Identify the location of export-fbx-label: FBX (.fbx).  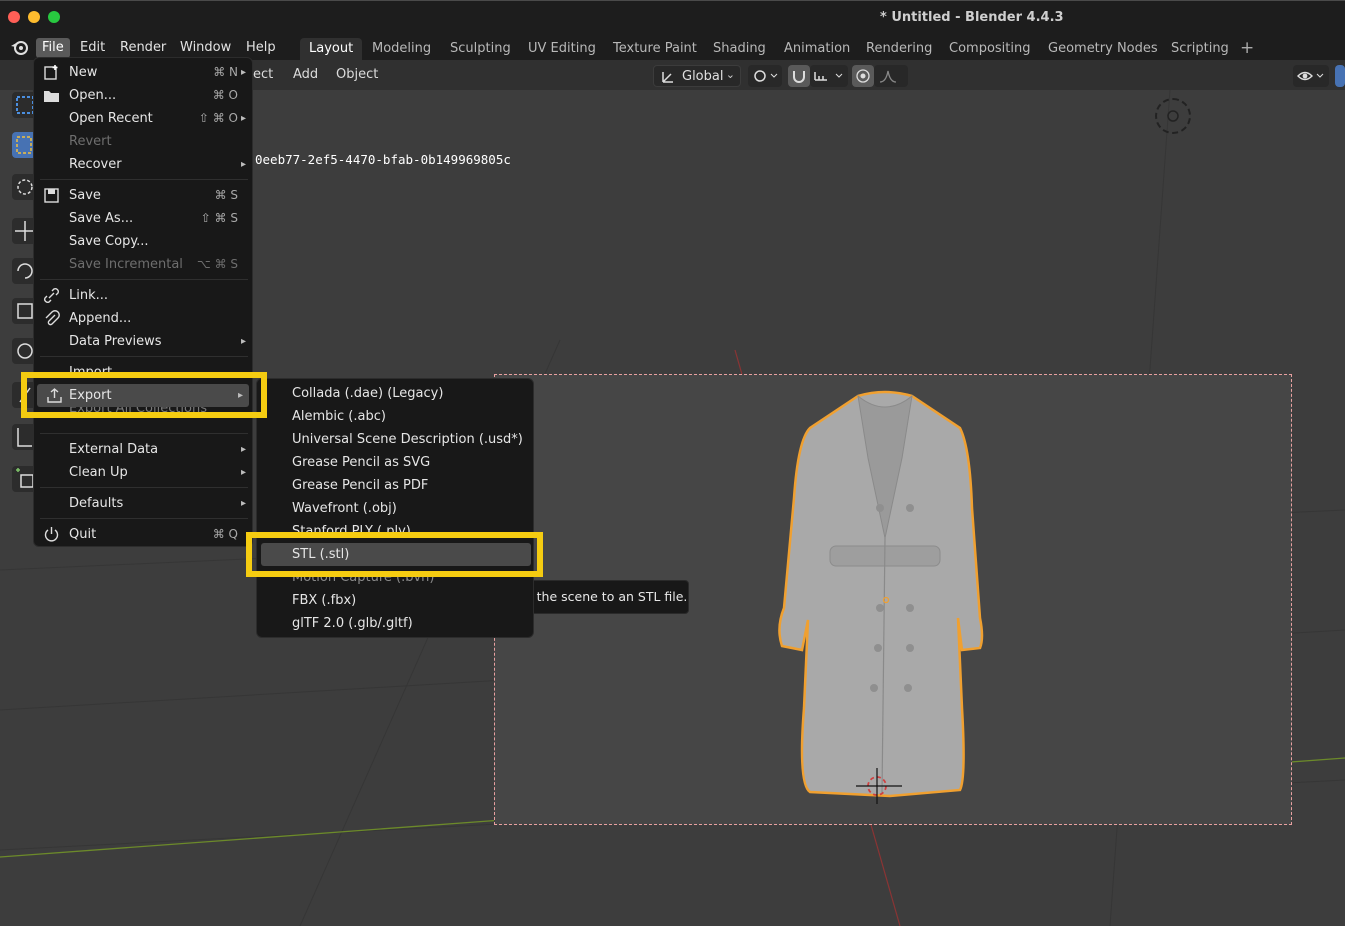
(324, 600).